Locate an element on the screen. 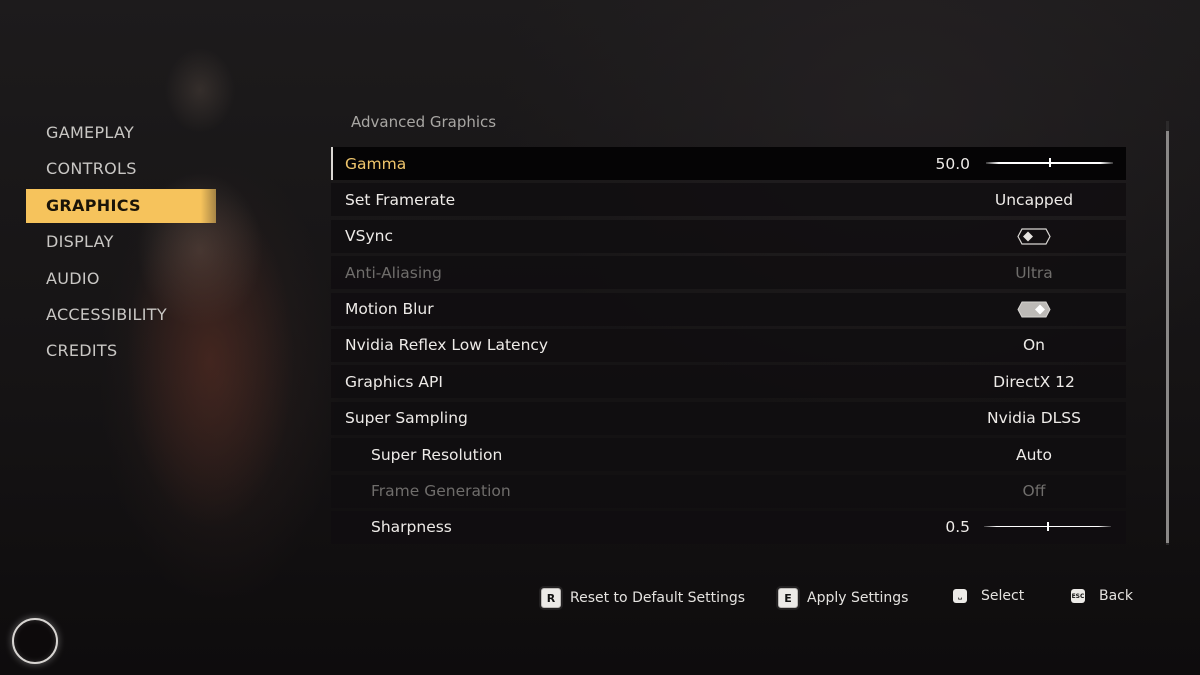 Image resolution: width=1200 pixels, height=675 pixels. setting-label: Anti-Aliasing is located at coordinates (393, 272).